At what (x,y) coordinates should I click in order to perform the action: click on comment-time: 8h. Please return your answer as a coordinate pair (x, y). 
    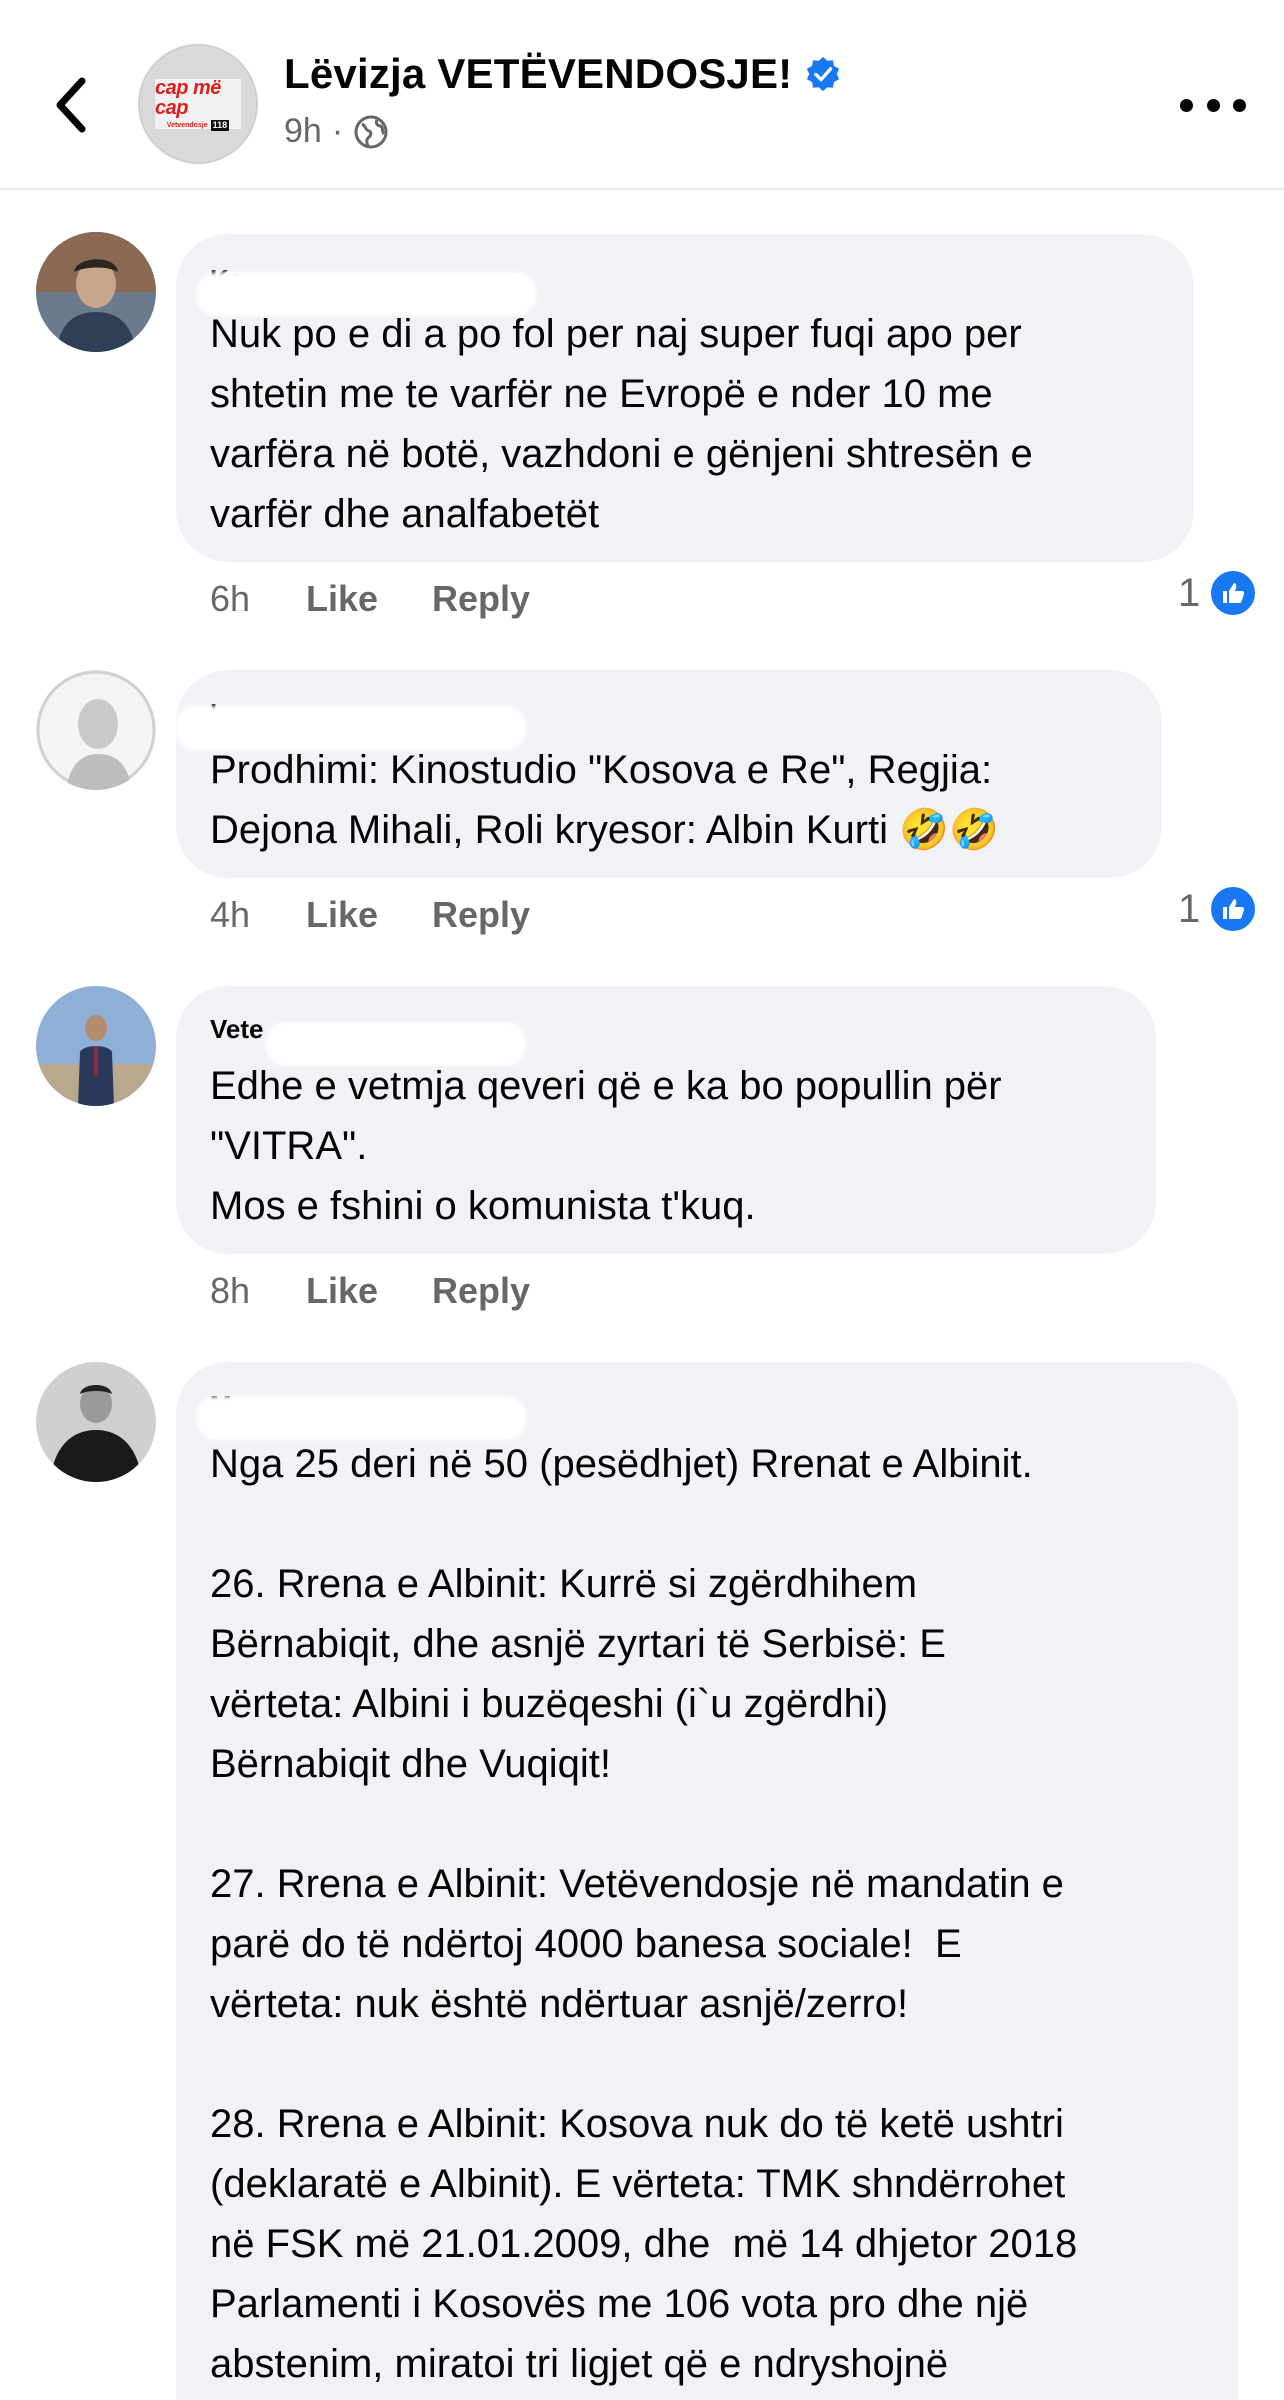
    Looking at the image, I should click on (258, 1291).